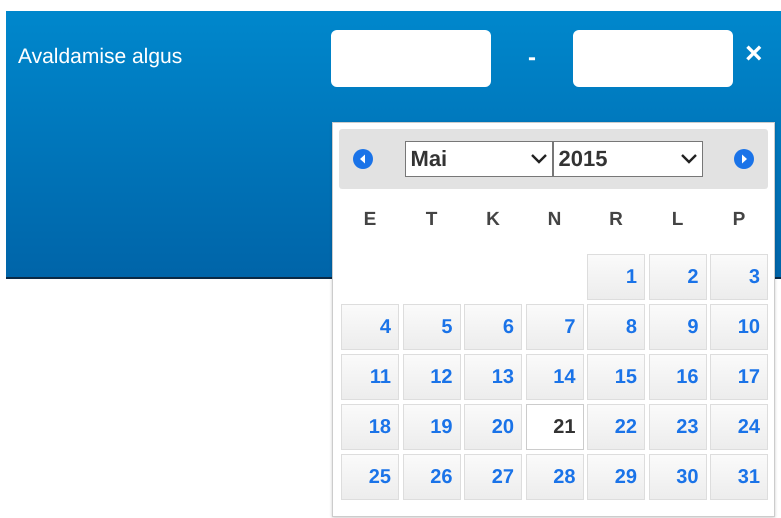 This screenshot has height=518, width=781. Describe the element at coordinates (411, 58) in the screenshot. I see `start-date-field` at that location.